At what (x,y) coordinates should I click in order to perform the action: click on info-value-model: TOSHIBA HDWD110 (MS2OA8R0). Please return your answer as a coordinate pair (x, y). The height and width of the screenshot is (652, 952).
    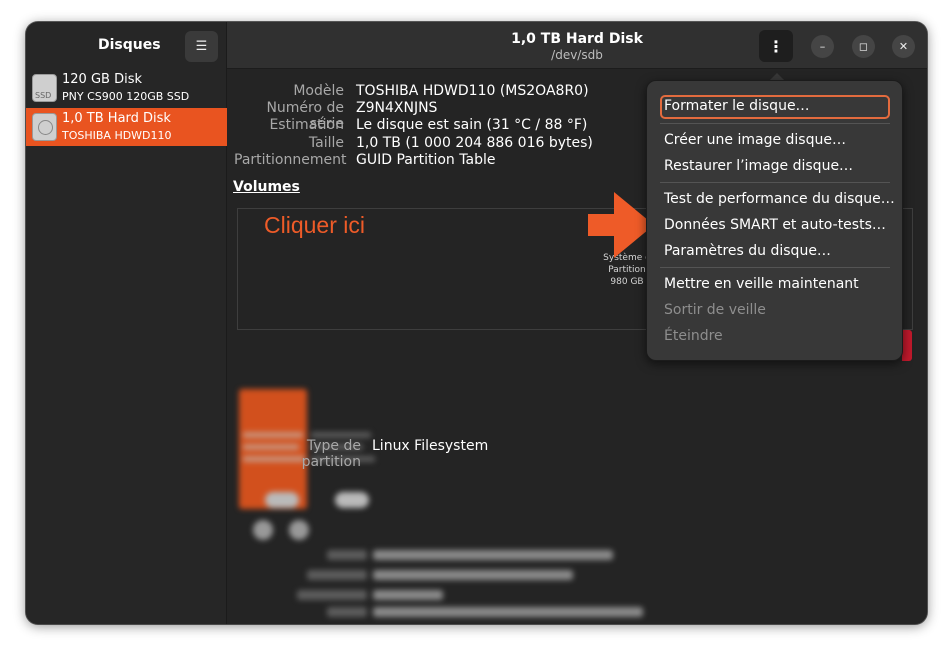
    Looking at the image, I should click on (472, 91).